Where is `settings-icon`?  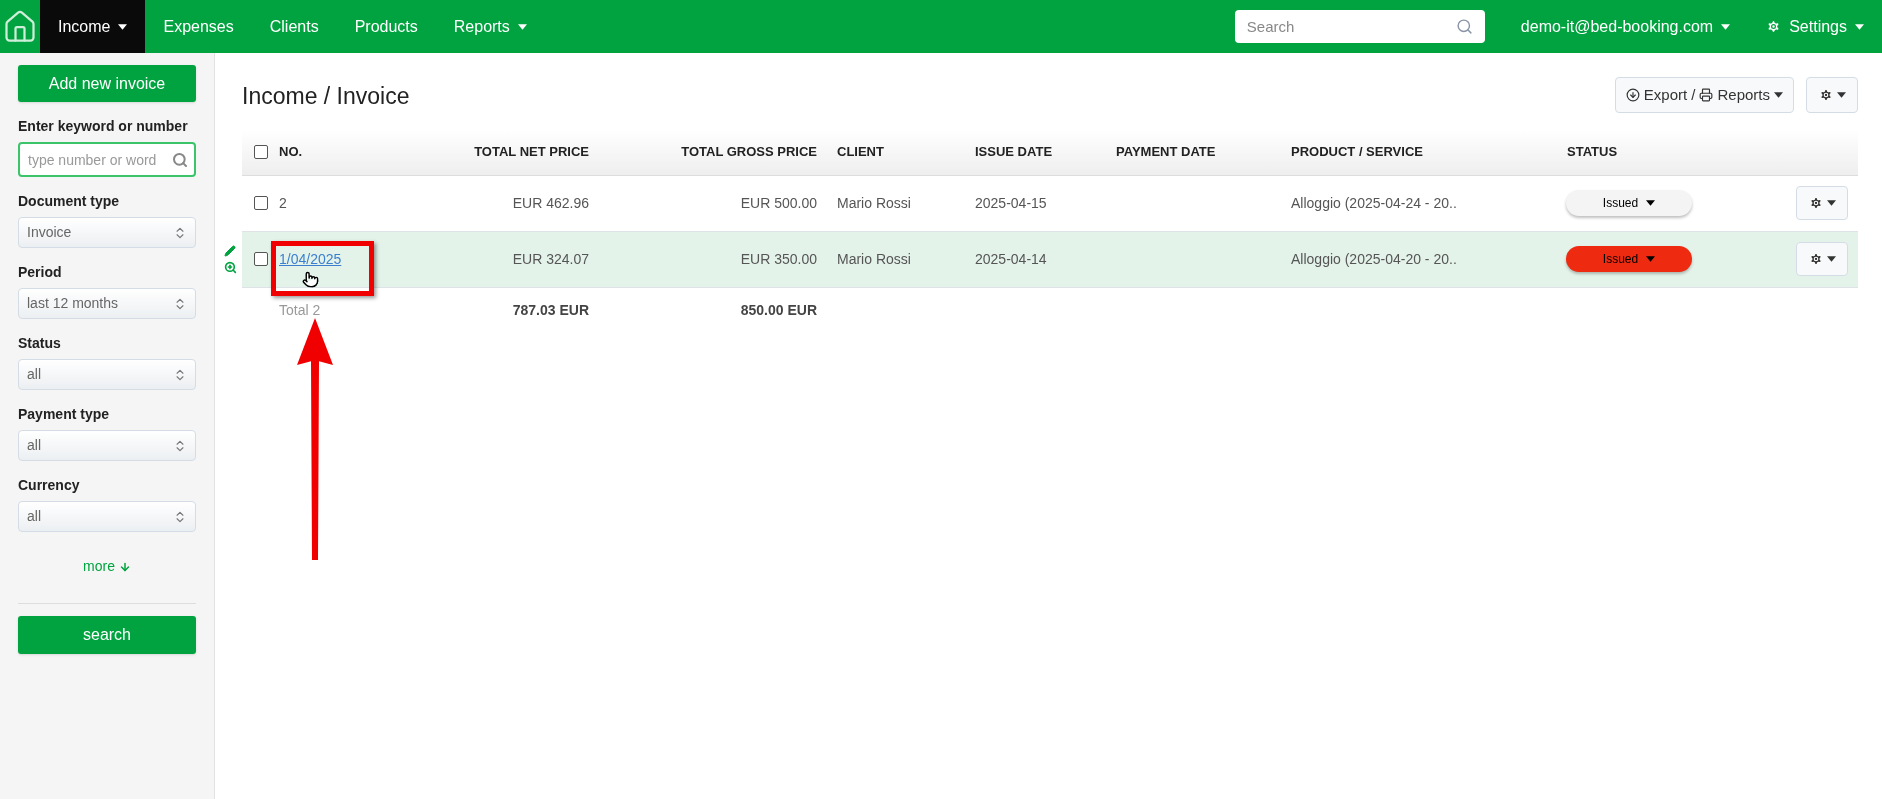
settings-icon is located at coordinates (1774, 26).